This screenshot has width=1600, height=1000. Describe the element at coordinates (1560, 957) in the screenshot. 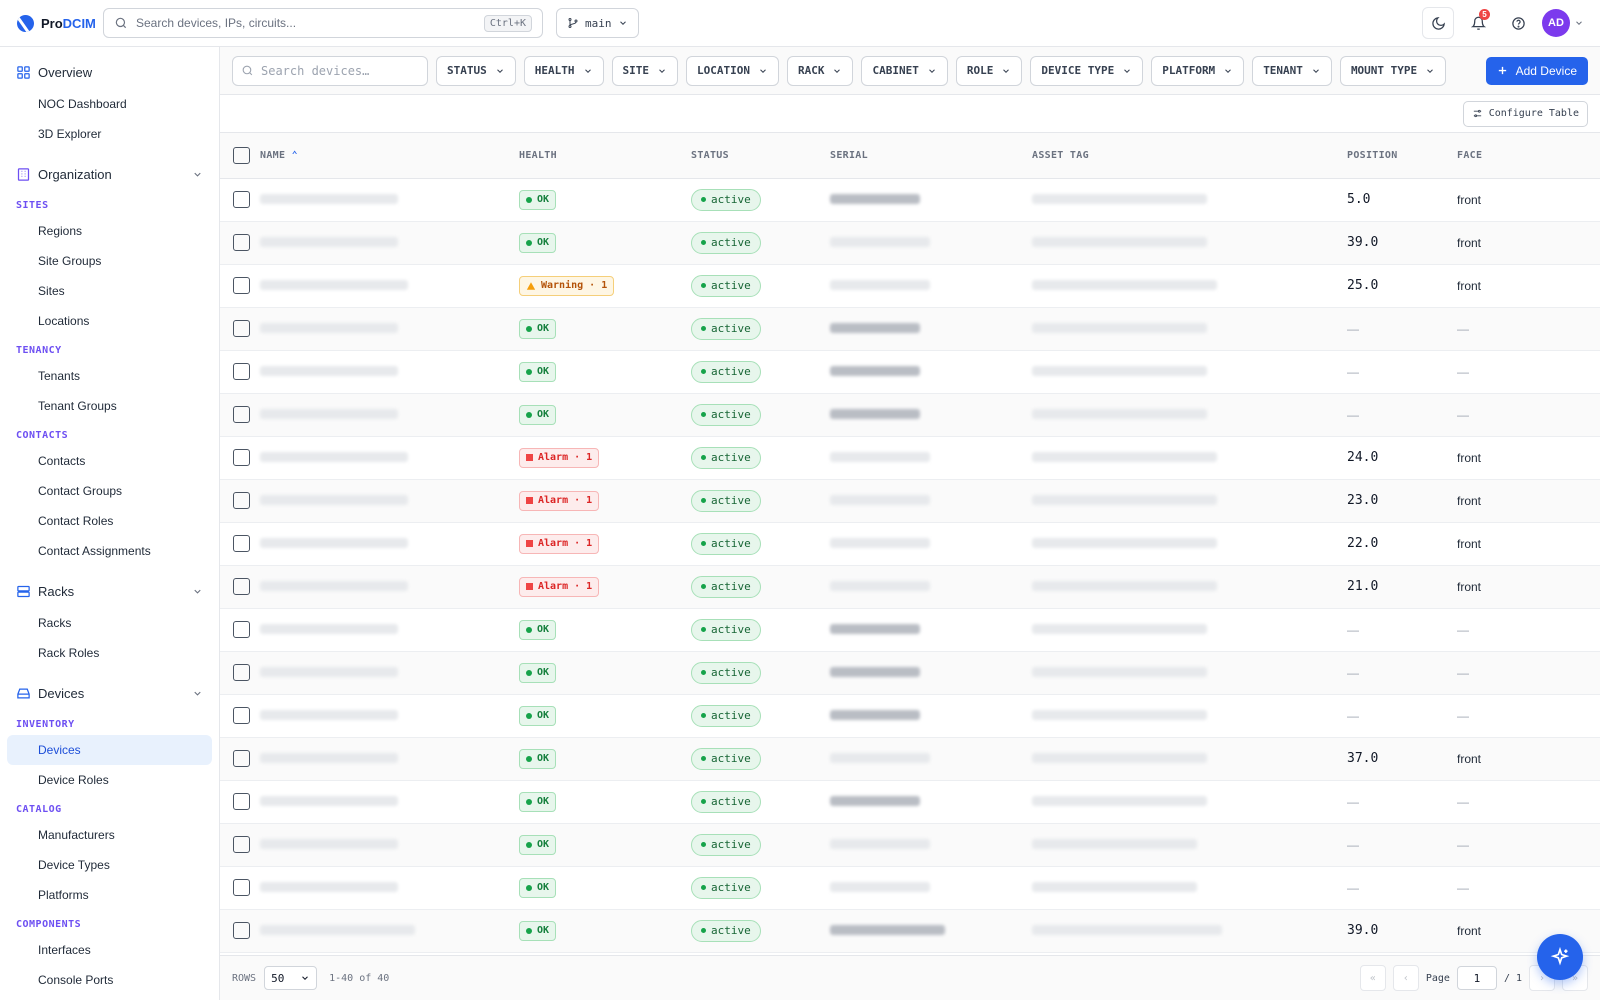

I see `ai-assistant-button` at that location.